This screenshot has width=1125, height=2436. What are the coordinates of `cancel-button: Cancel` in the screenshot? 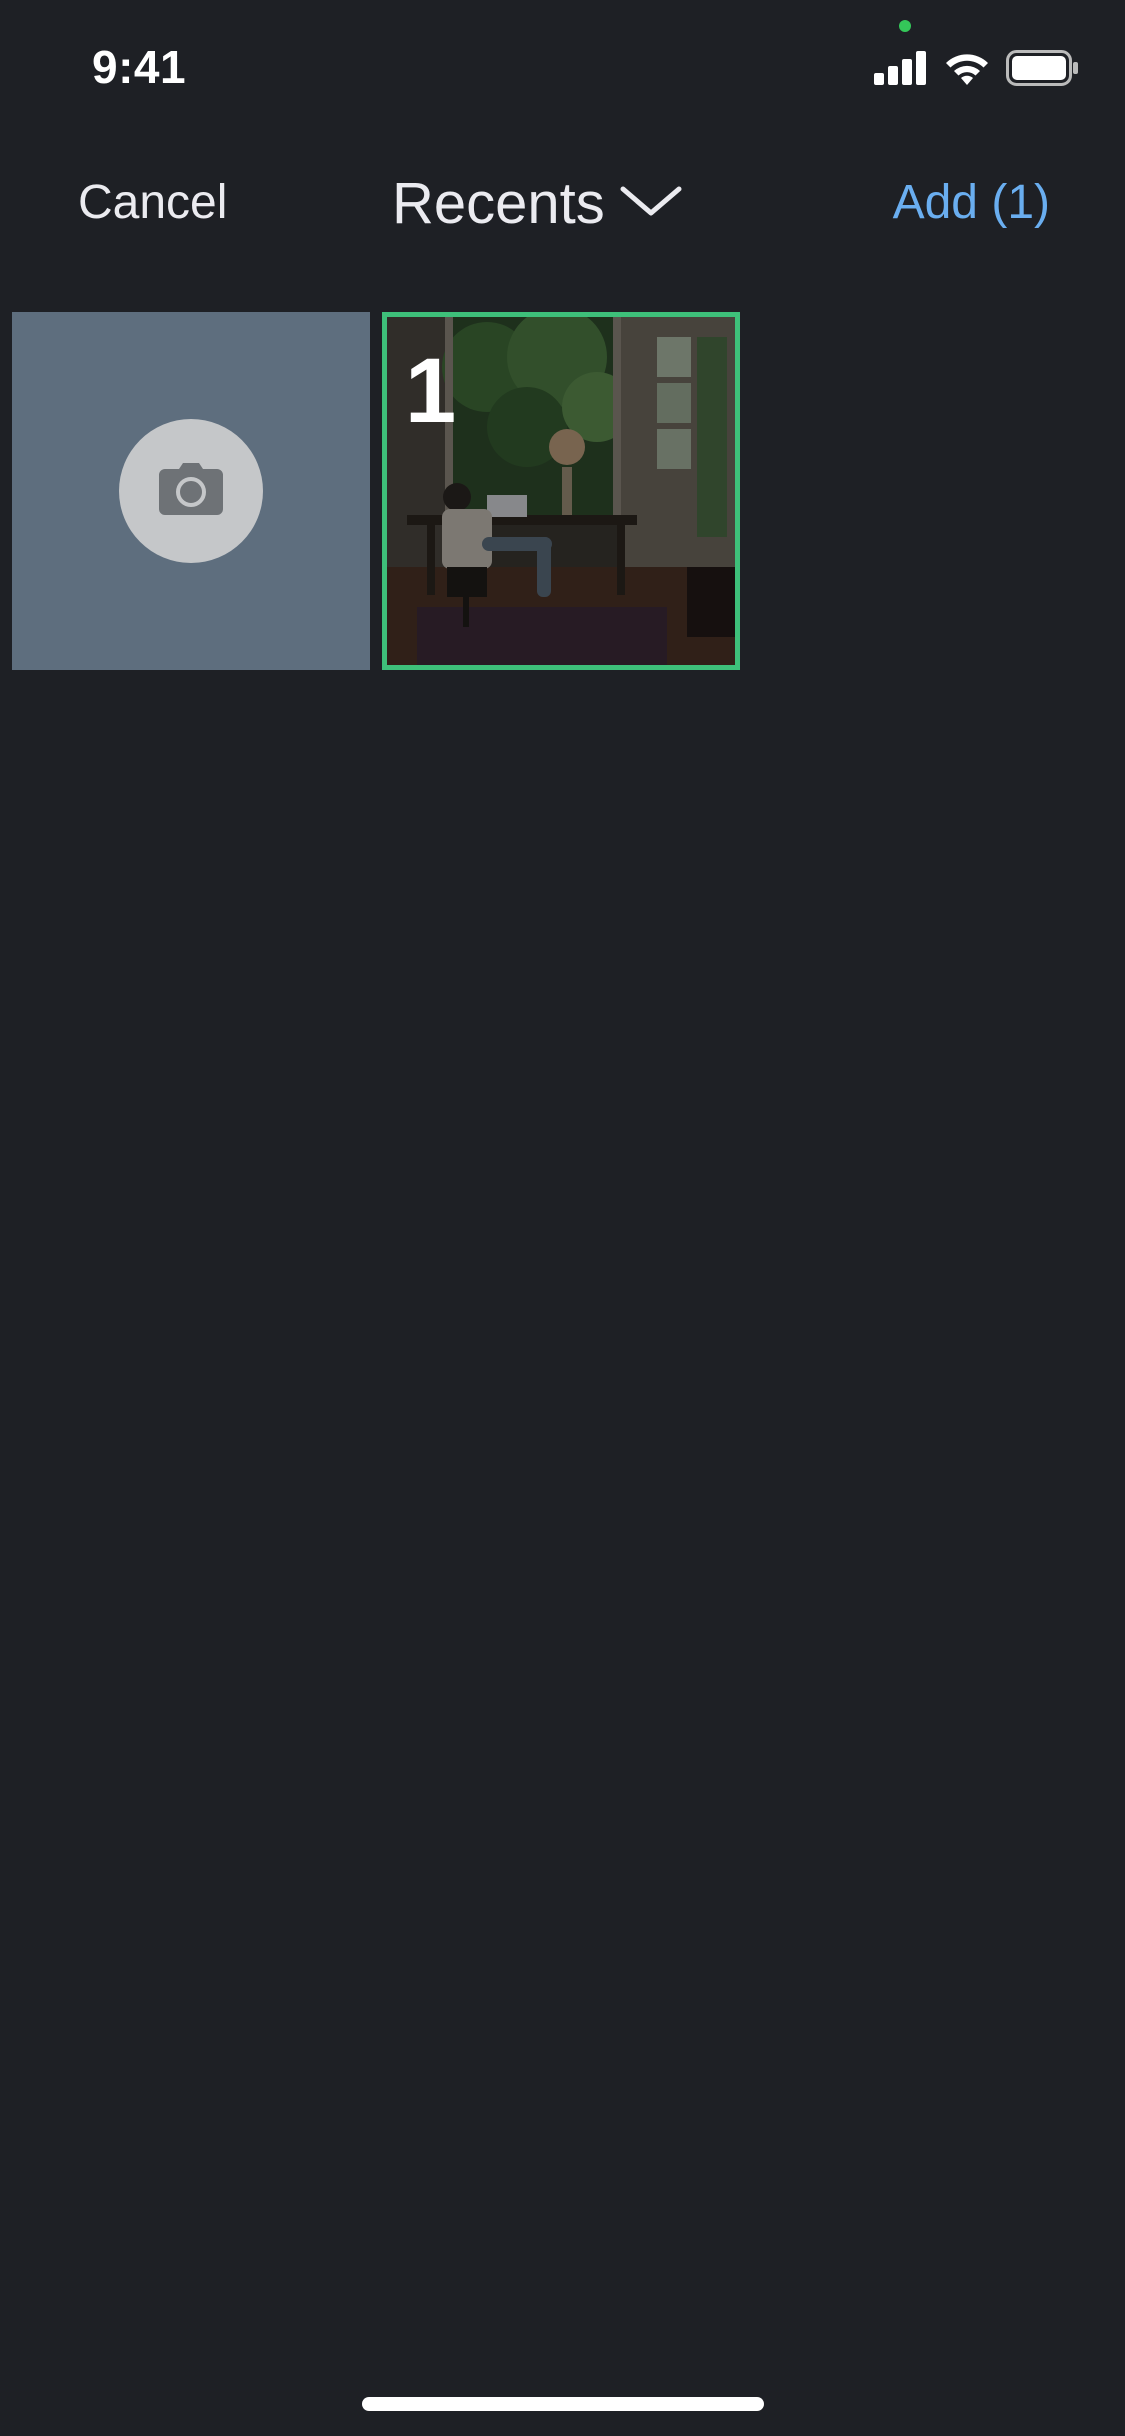 It's located at (152, 202).